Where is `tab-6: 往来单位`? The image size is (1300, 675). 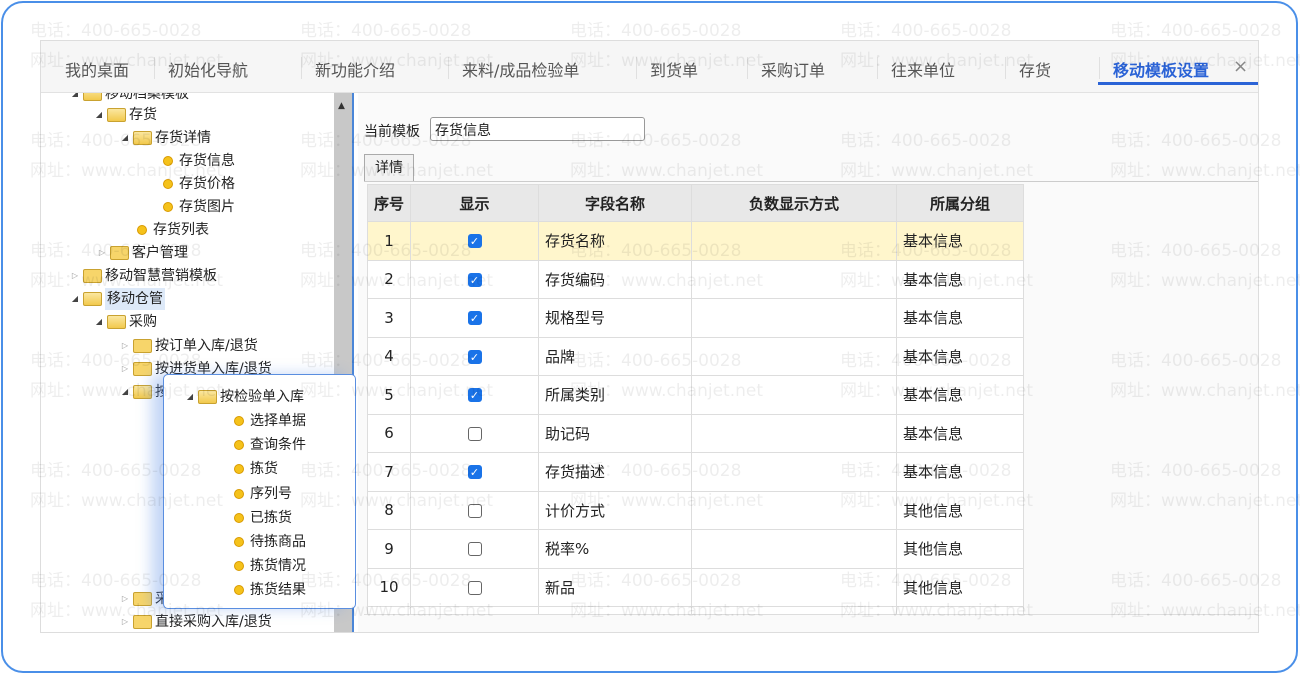 tab-6: 往来单位 is located at coordinates (923, 69).